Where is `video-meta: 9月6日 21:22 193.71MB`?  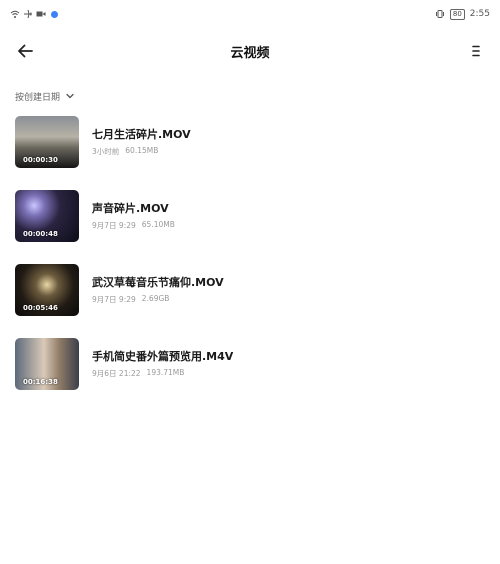
video-meta: 9月6日 21:22 193.71MB is located at coordinates (162, 373).